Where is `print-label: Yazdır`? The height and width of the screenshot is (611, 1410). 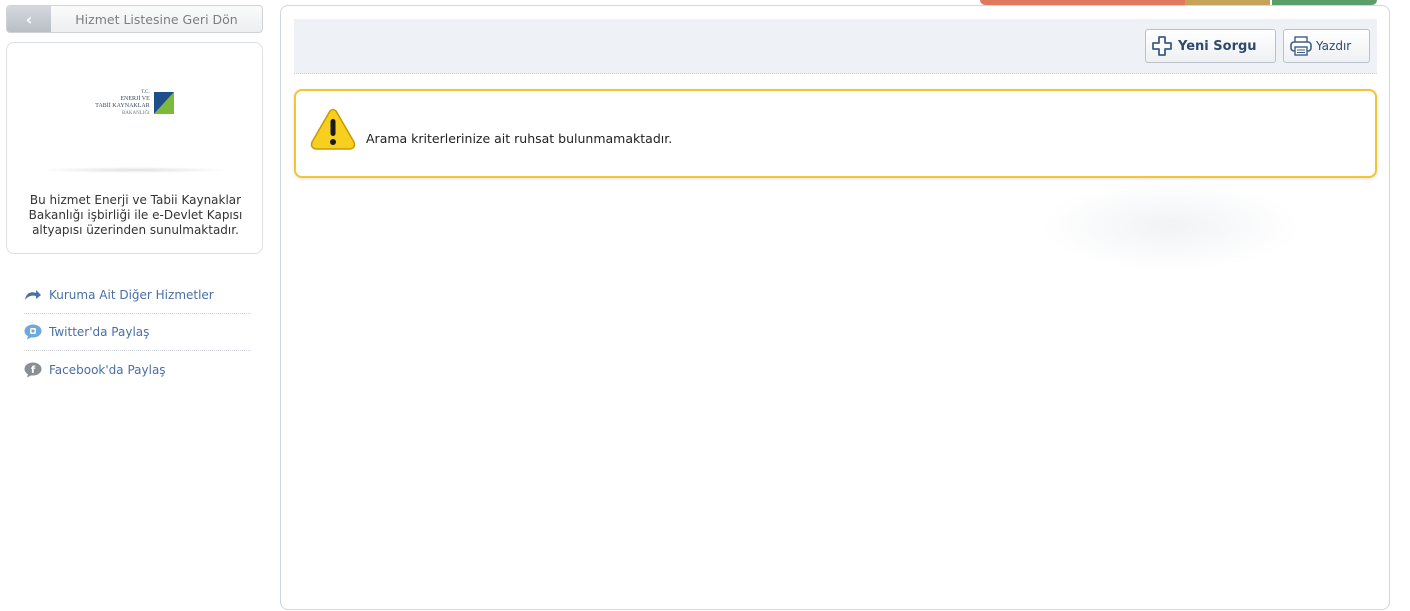 print-label: Yazdır is located at coordinates (1334, 46).